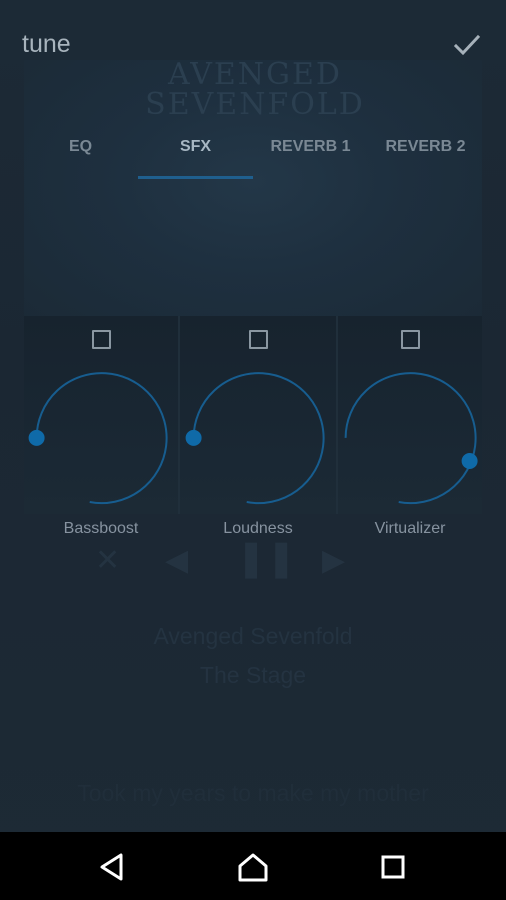 The image size is (506, 900). What do you see at coordinates (253, 46) in the screenshot?
I see `dialog-header: tune` at bounding box center [253, 46].